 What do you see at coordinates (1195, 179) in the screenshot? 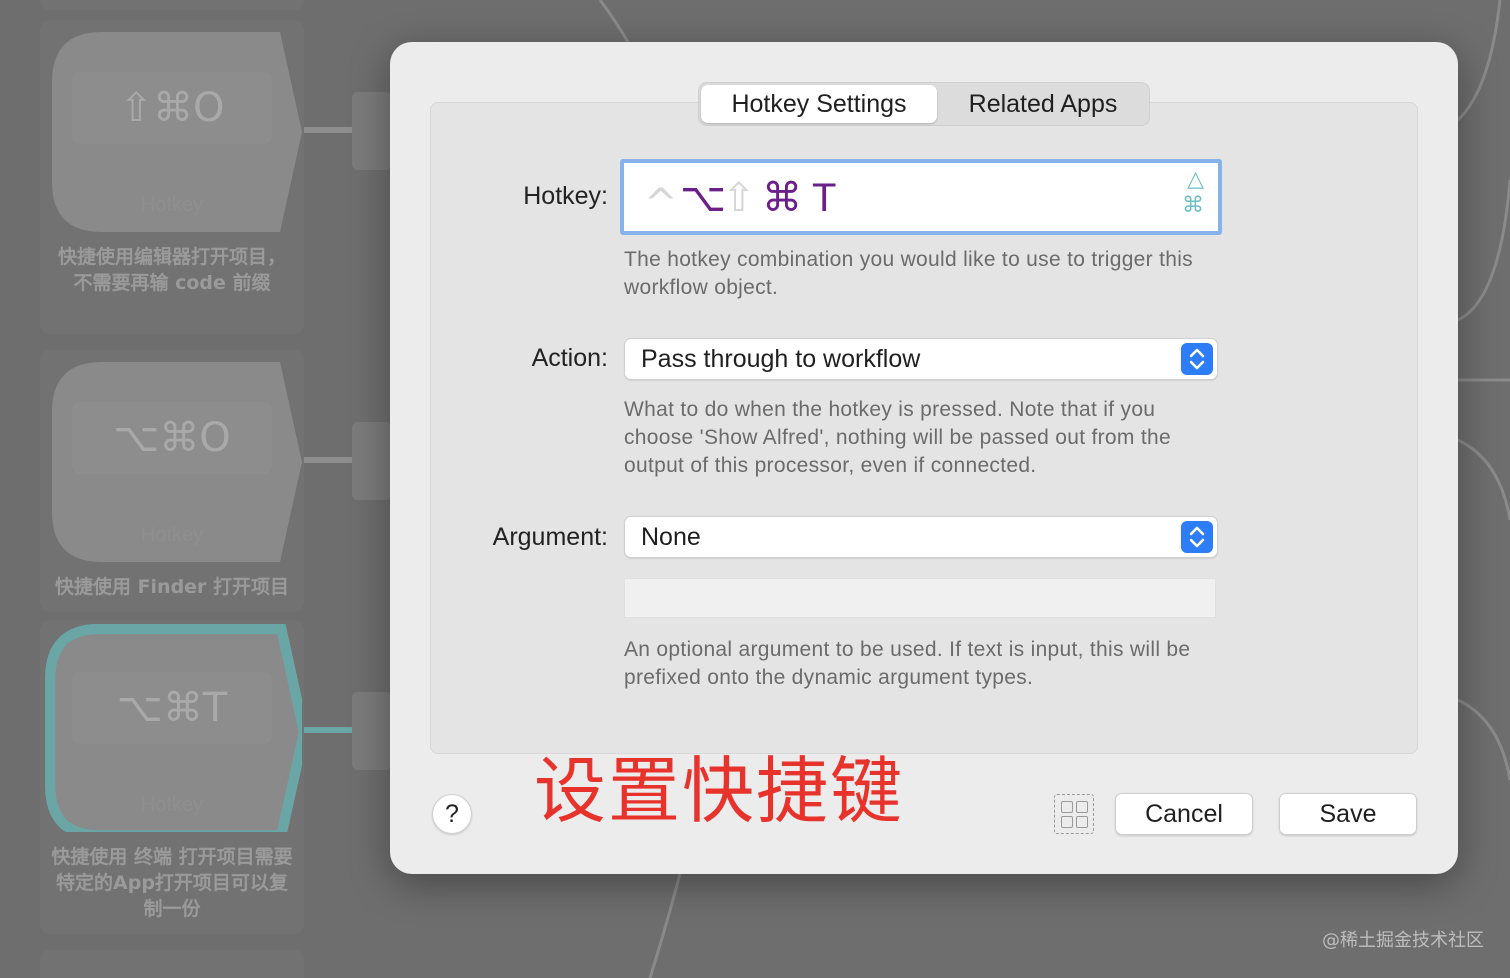
I see `hotkey-mode-triangle-icon: △` at bounding box center [1195, 179].